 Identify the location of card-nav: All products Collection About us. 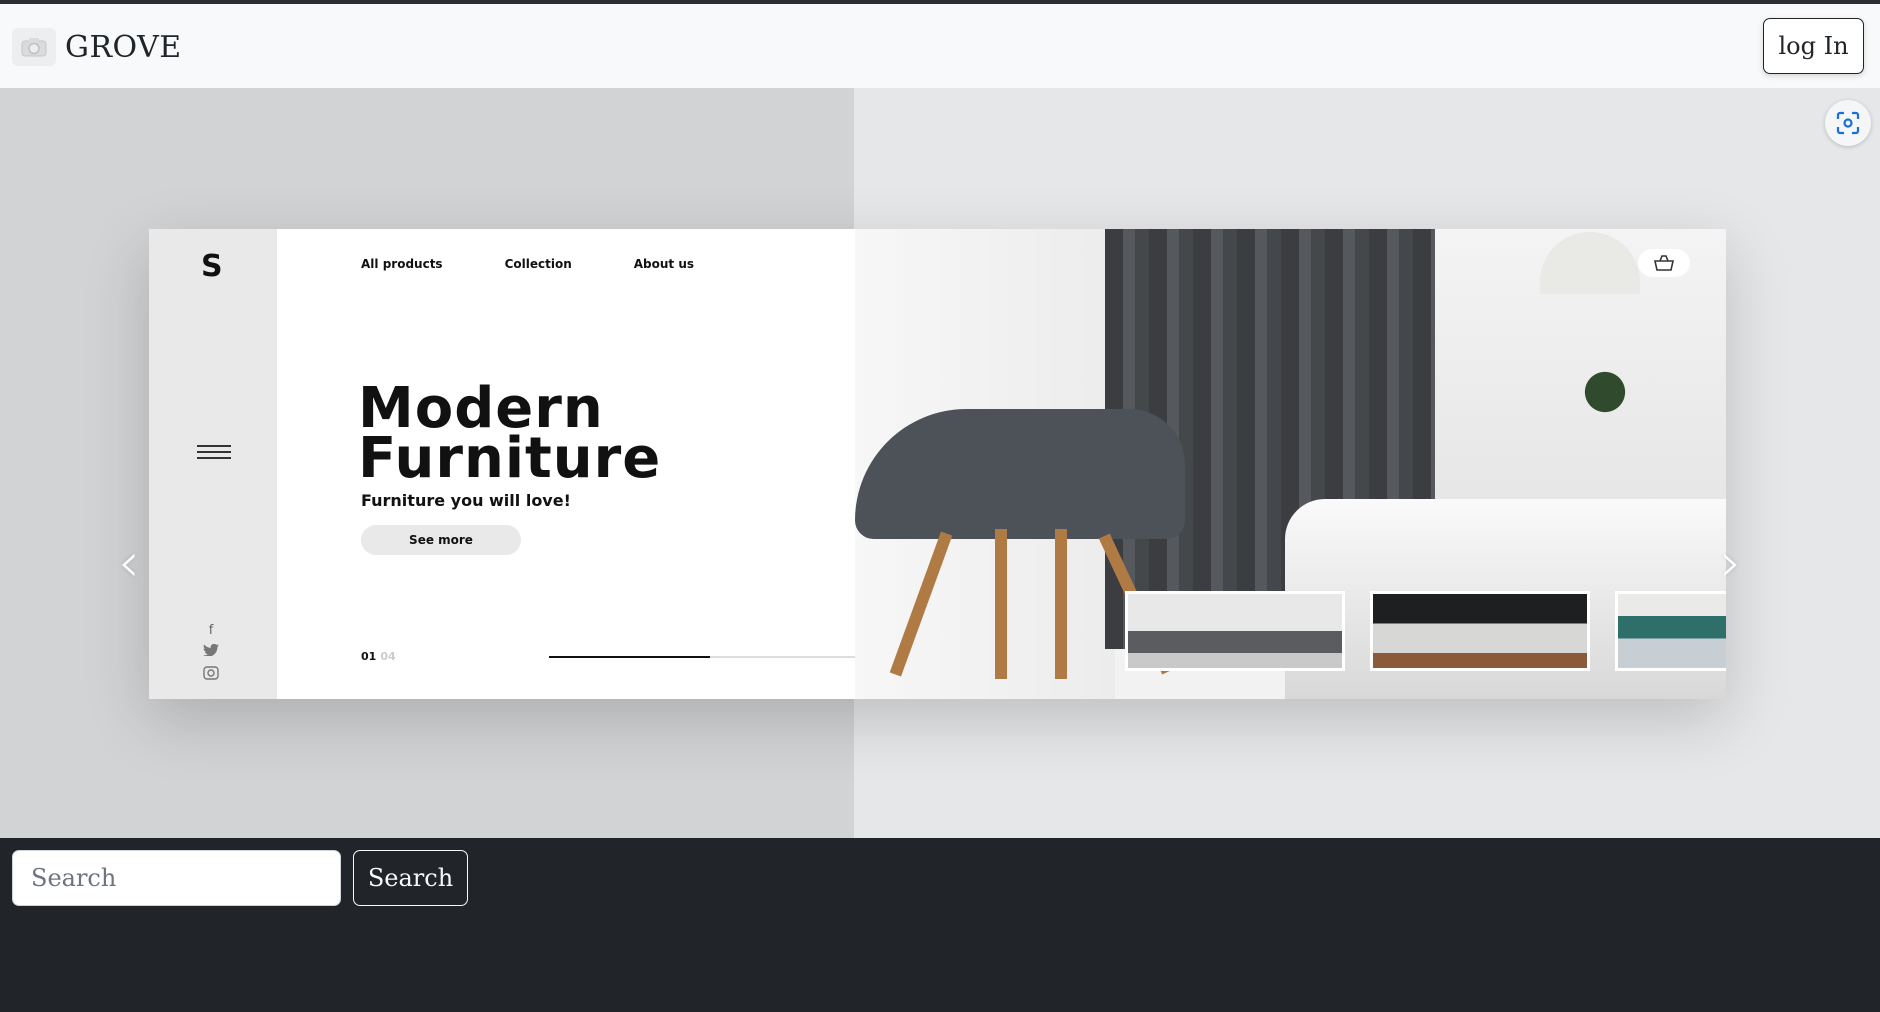
(527, 264).